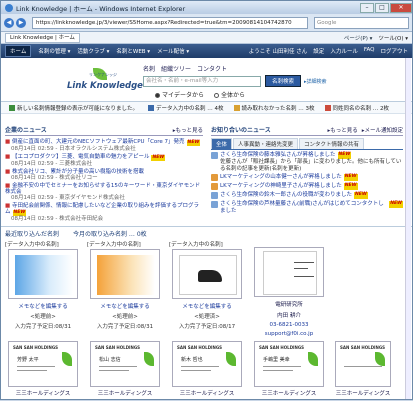 This screenshot has width=413, height=401. I want to click on page-scrollbar, so click(408, 228).